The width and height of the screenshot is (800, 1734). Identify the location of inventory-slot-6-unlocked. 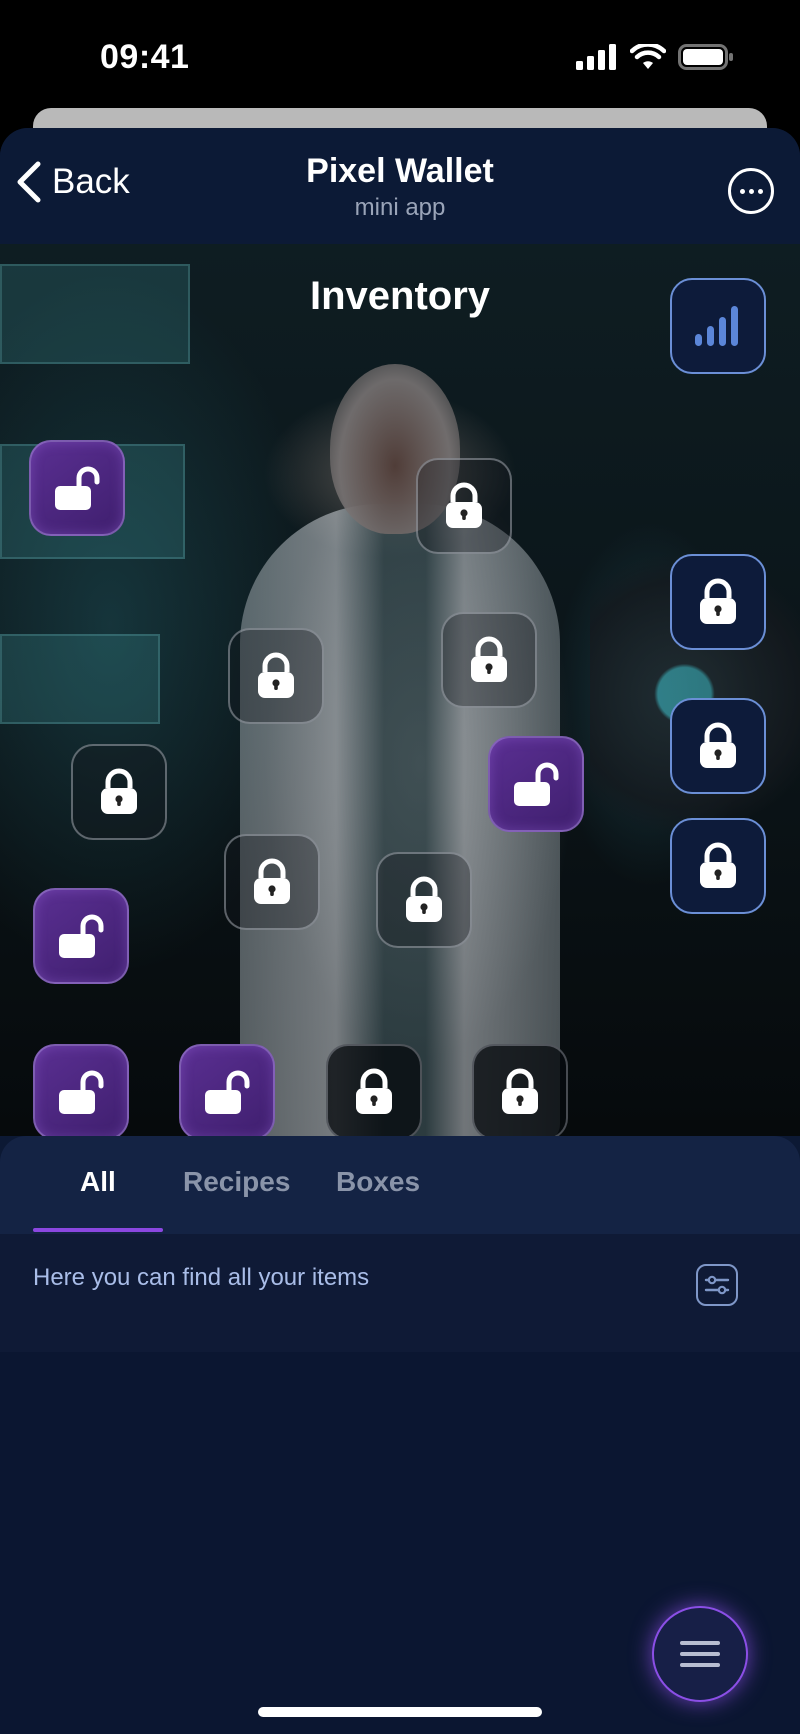
(536, 784).